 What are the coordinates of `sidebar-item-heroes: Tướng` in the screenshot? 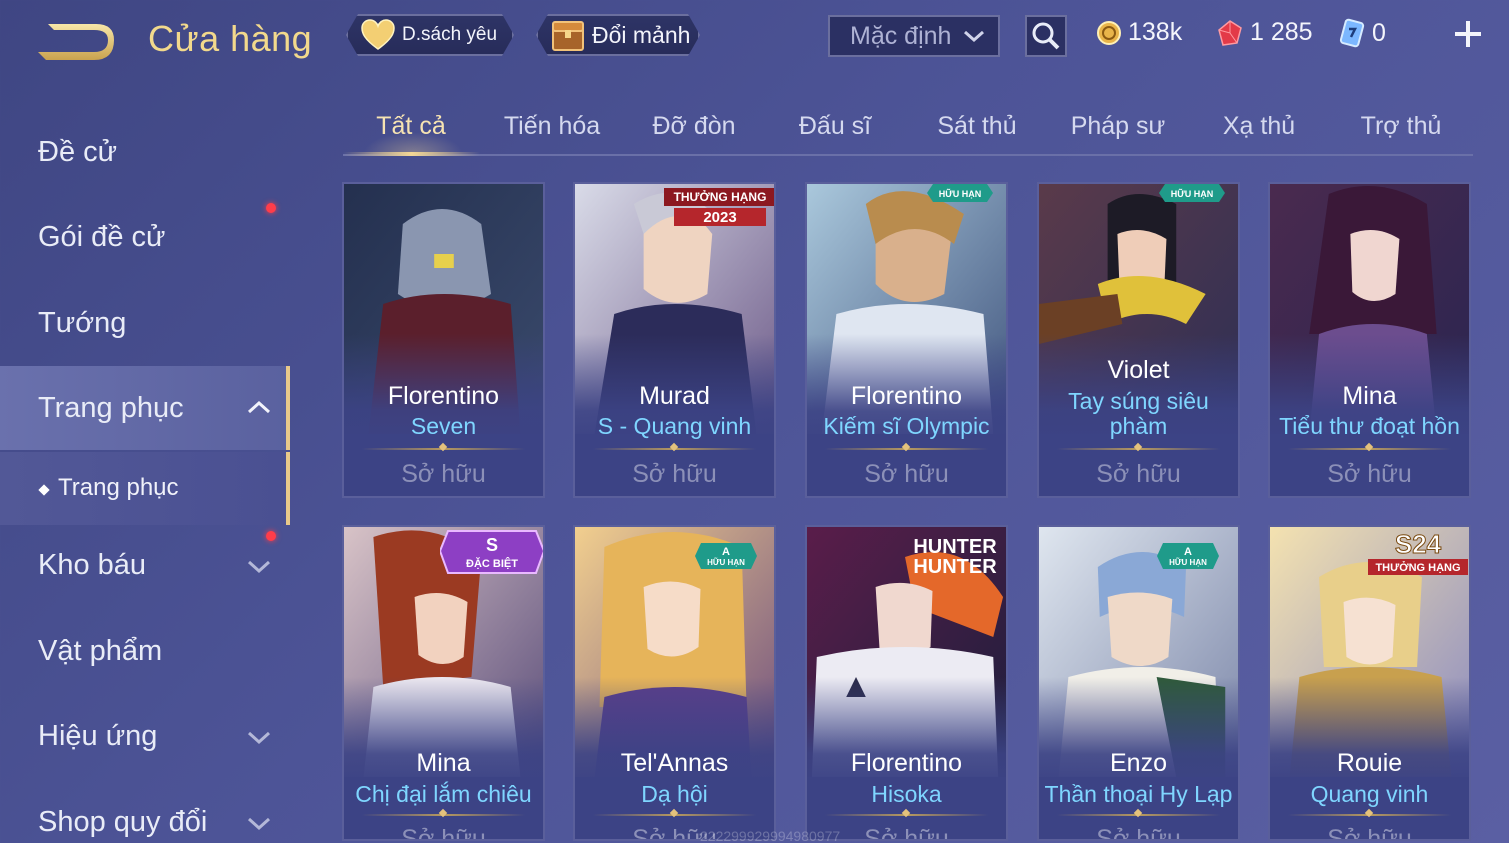 It's located at (144, 322).